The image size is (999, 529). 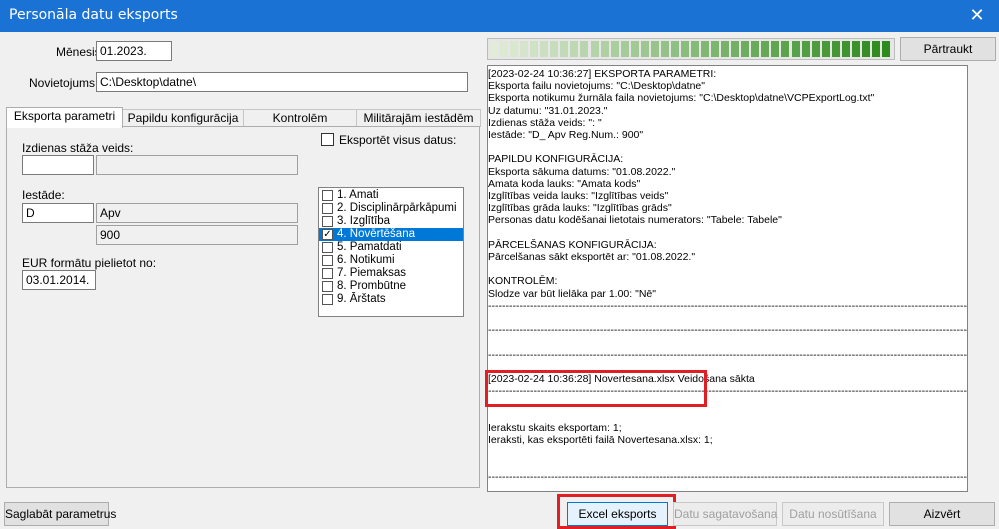 What do you see at coordinates (78, 148) in the screenshot?
I see `service-type-label: Izdienas stāža veids:` at bounding box center [78, 148].